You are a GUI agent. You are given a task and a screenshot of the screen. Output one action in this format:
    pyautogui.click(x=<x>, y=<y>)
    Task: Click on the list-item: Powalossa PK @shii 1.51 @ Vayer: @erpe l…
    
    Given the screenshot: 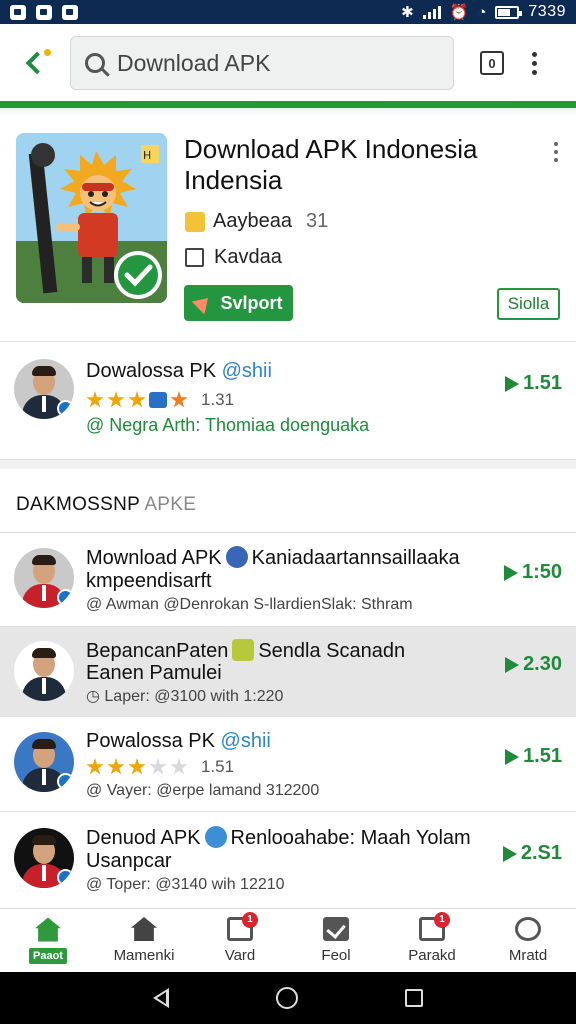 What is the action you would take?
    pyautogui.click(x=288, y=764)
    